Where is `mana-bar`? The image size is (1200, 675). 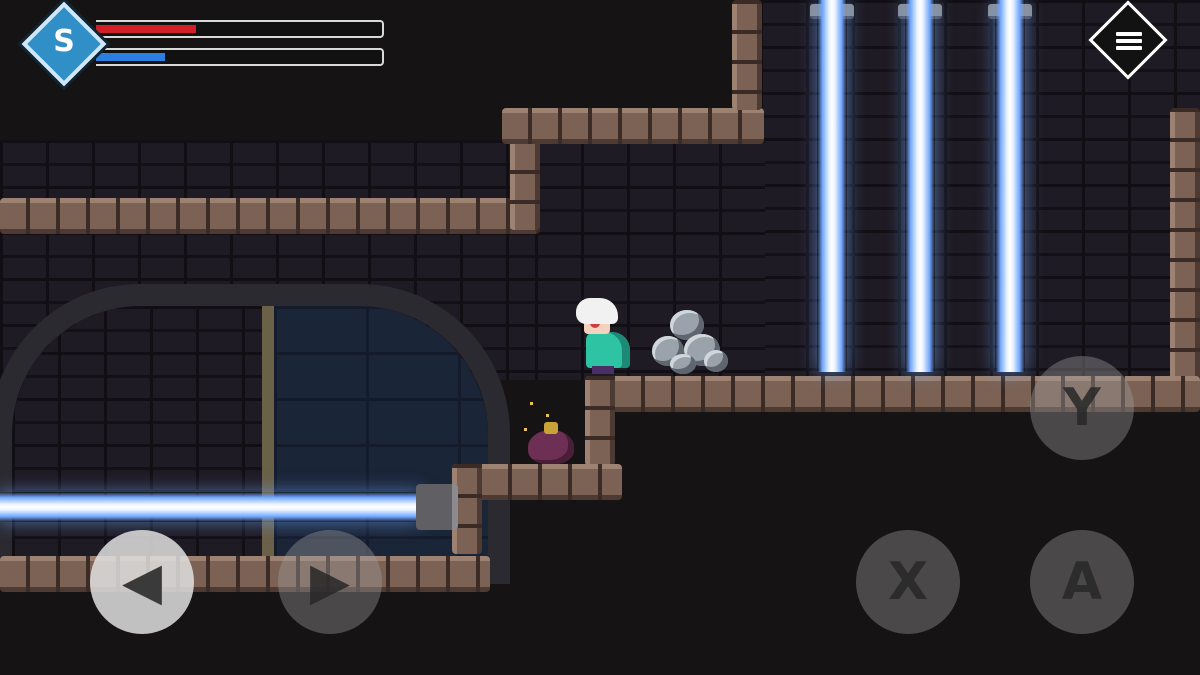 mana-bar is located at coordinates (240, 57).